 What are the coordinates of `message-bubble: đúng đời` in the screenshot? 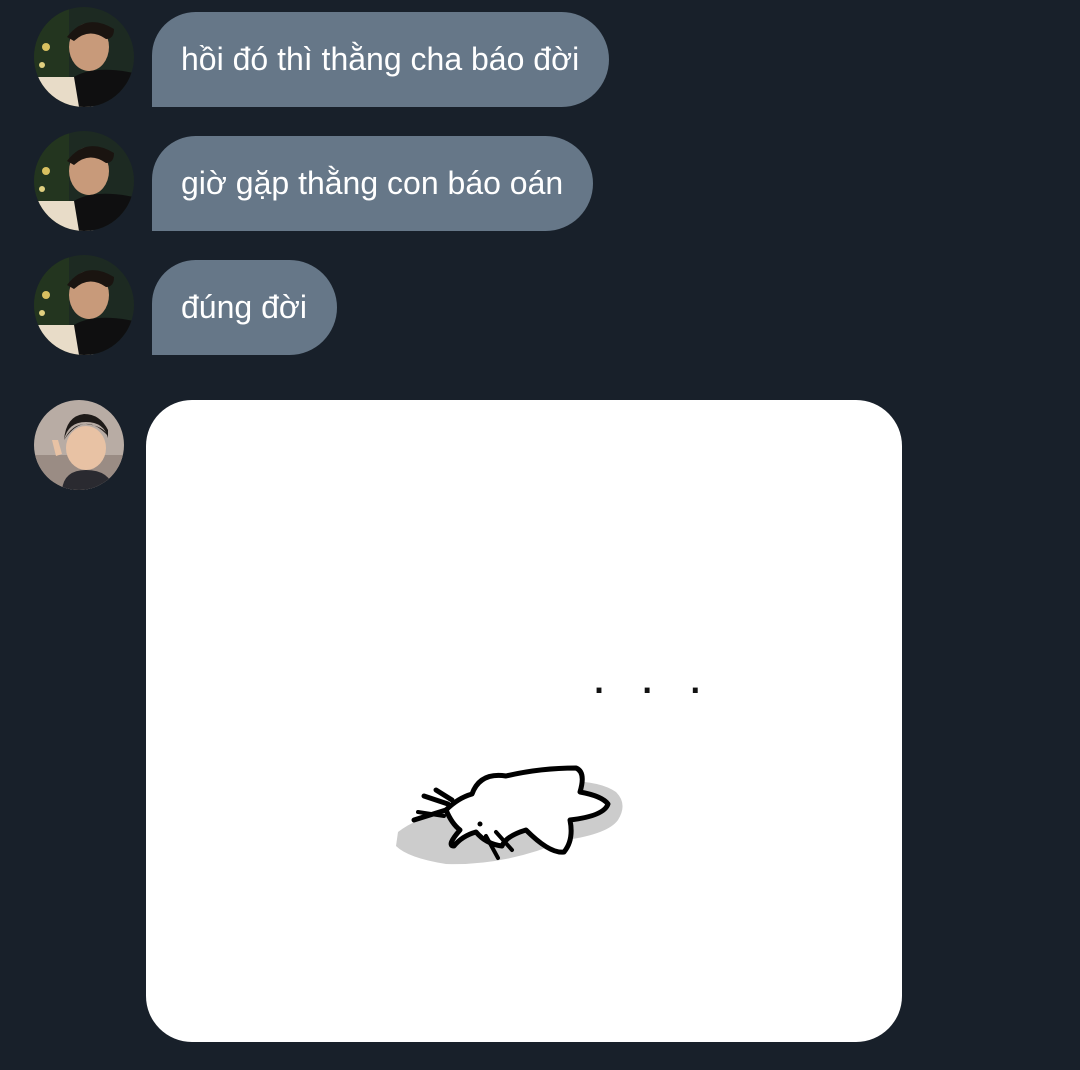 It's located at (244, 307).